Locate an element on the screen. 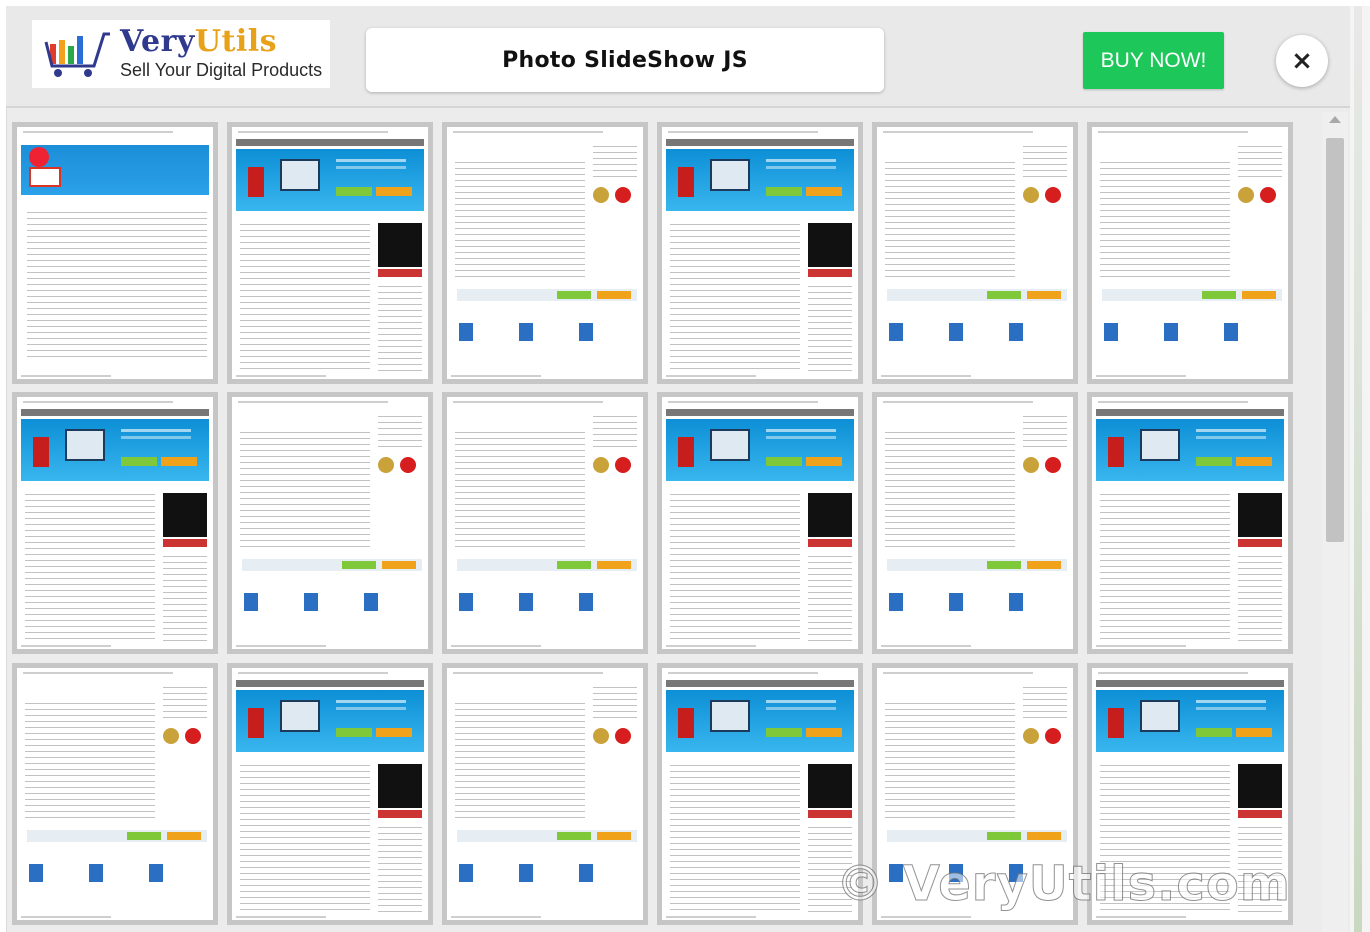  logo-brand-very: Very is located at coordinates (157, 41).